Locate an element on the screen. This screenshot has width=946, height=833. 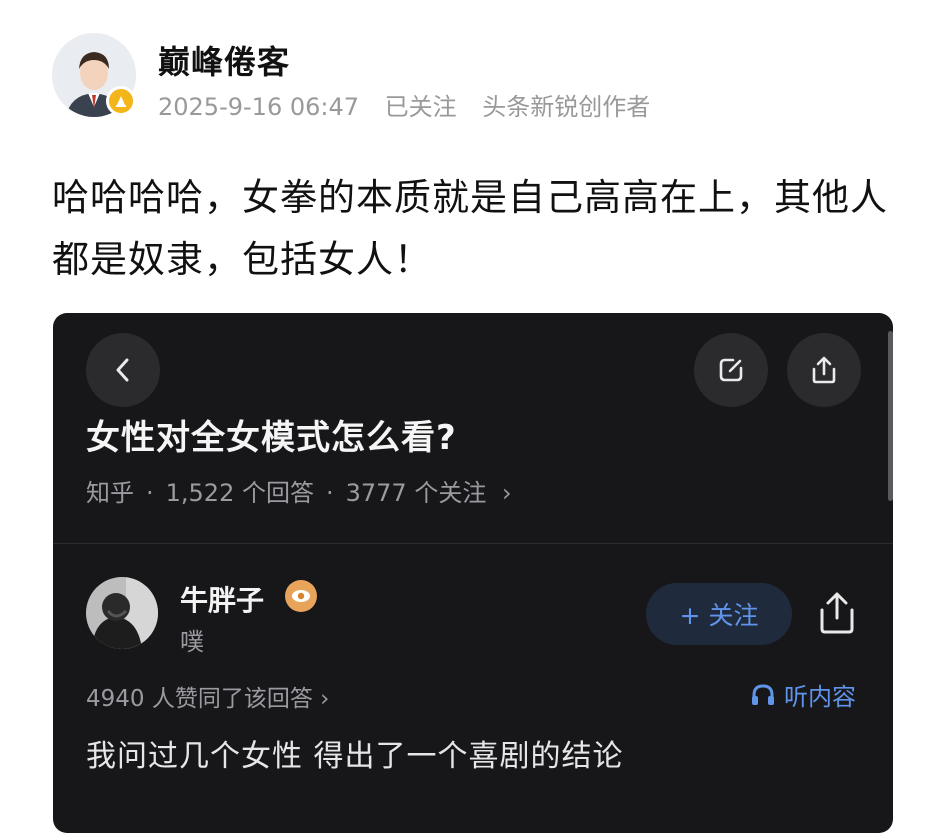
author-name: 巅峰倦客 is located at coordinates (224, 60).